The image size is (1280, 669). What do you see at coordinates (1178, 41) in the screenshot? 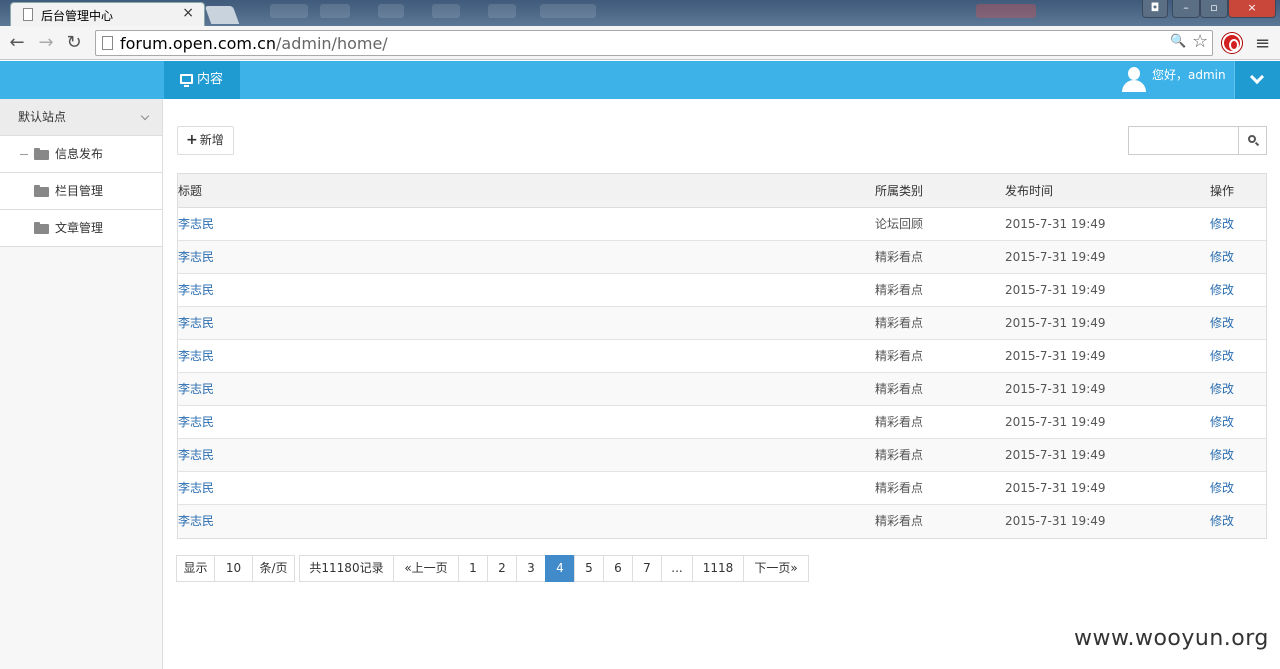
I see `zoom-icon: 🔍` at bounding box center [1178, 41].